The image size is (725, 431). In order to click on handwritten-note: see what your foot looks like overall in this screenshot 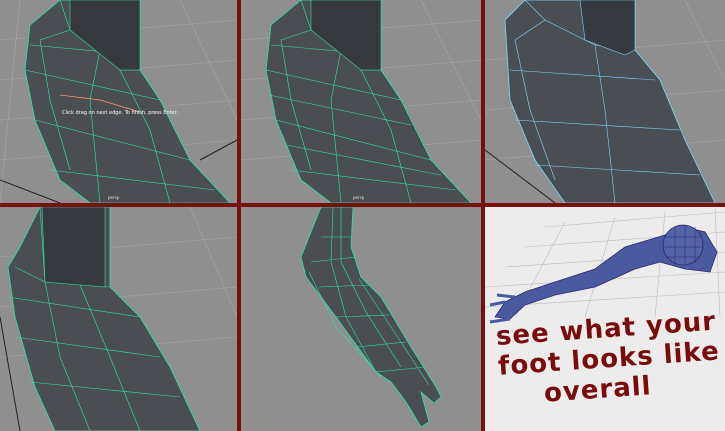, I will do `click(610, 359)`.